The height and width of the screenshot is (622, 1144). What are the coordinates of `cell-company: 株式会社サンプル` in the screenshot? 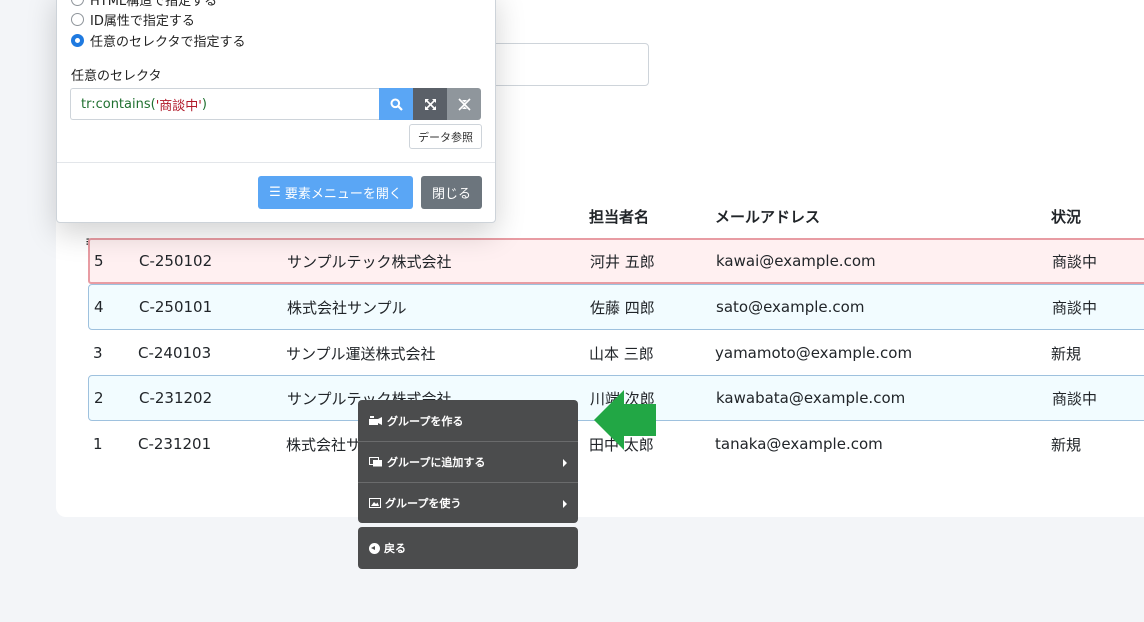 It's located at (347, 307).